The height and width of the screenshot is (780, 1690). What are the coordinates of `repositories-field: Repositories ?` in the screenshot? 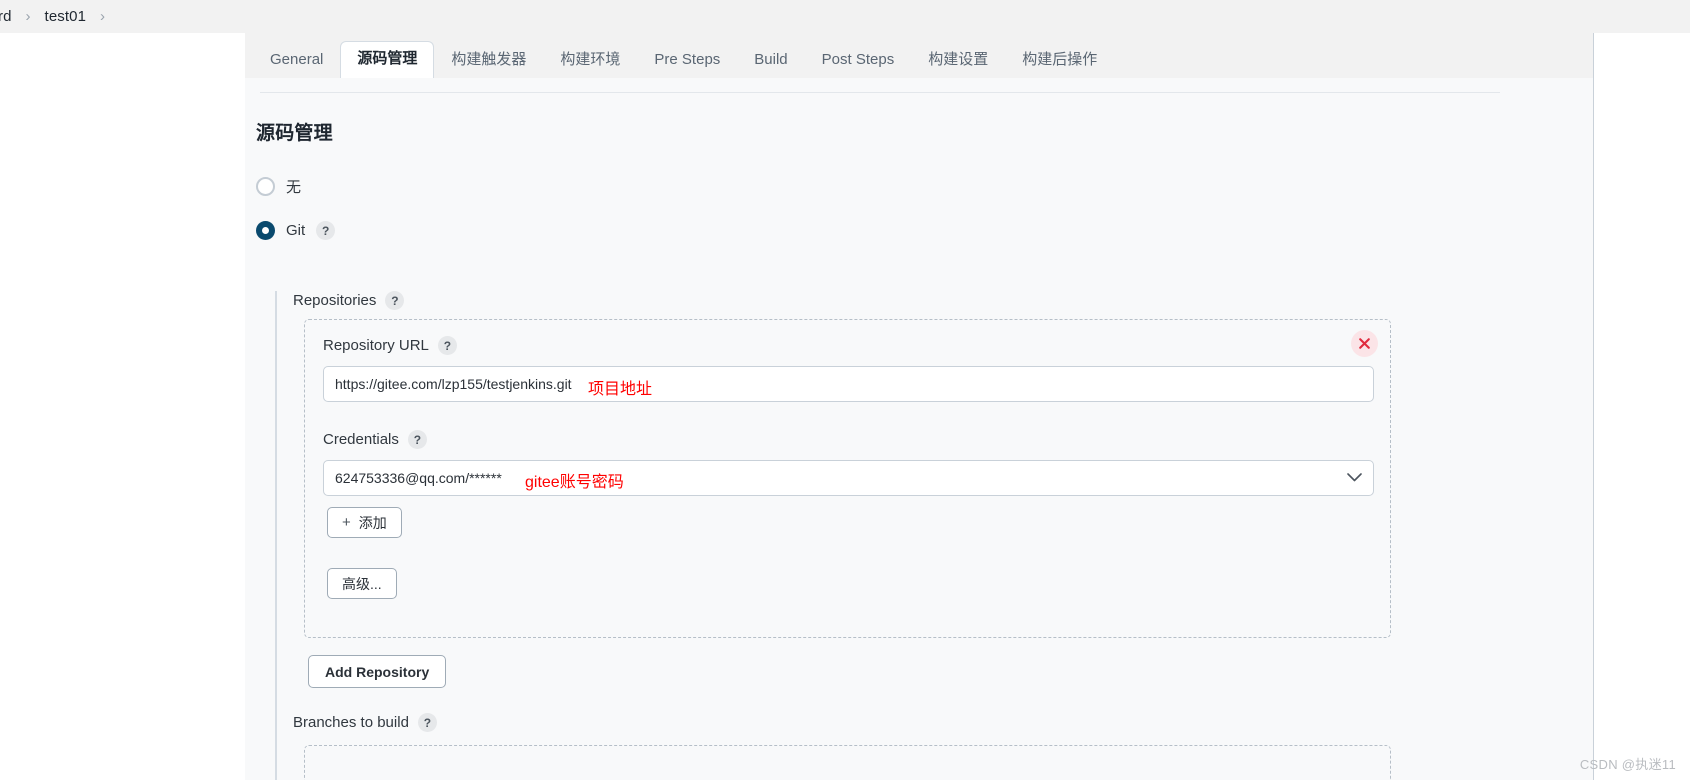 It's located at (349, 300).